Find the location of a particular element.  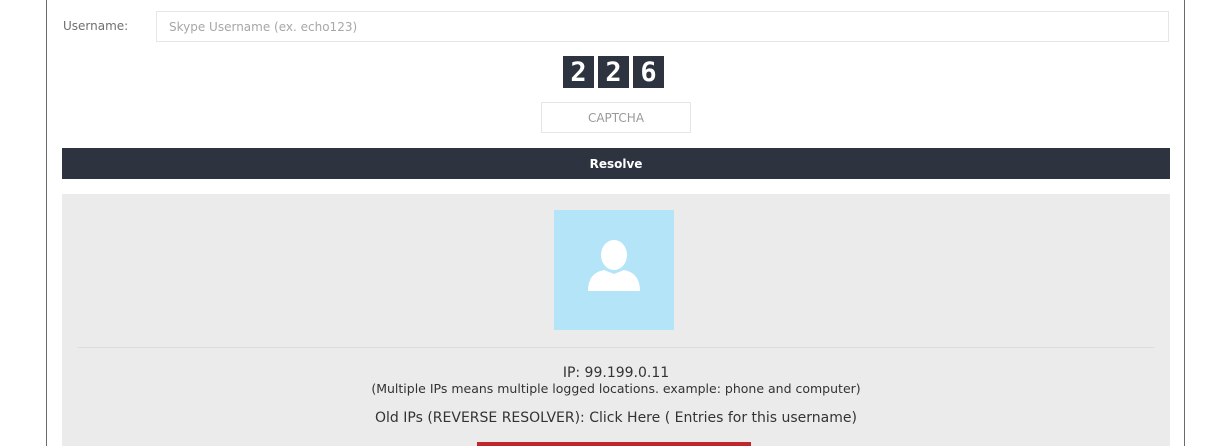

resolve-button: Resolve is located at coordinates (616, 163).